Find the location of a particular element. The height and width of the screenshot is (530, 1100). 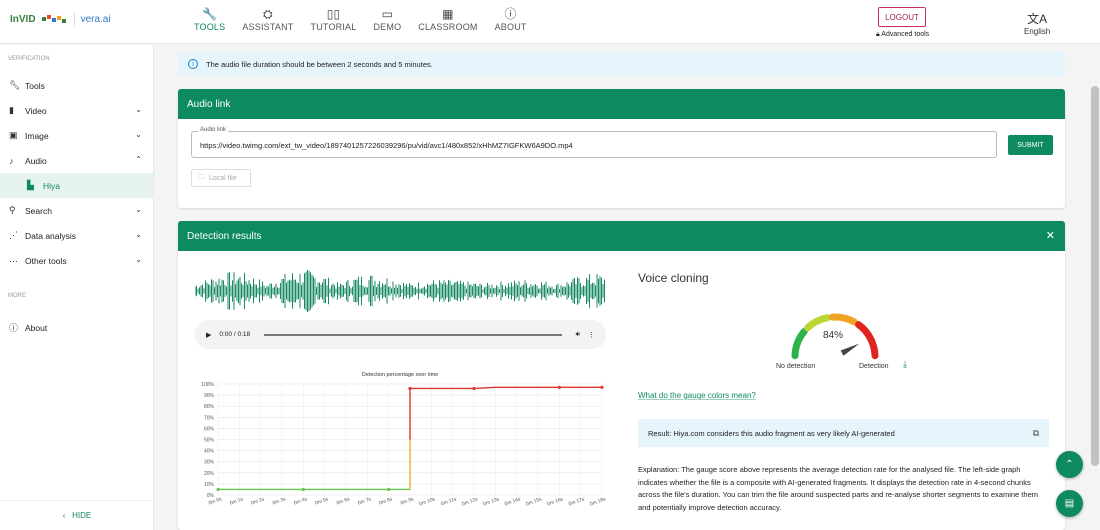

advanced-tools-link: 🔒︎ Advanced tools is located at coordinates (902, 35).